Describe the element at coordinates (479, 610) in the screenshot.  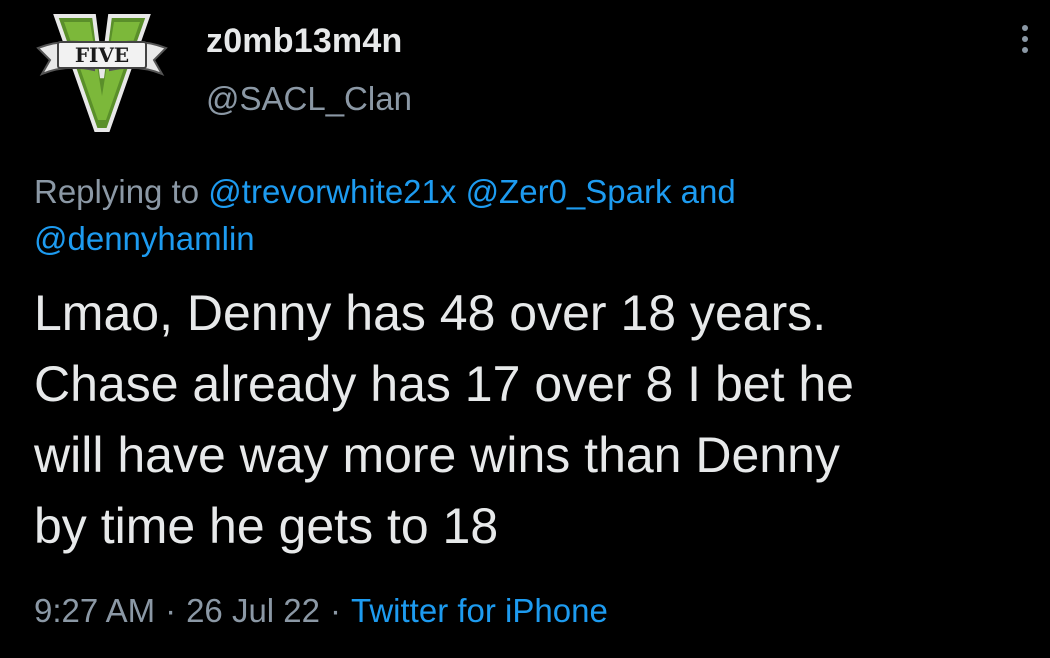
I see `tweet-source-link: Twitter for iPhone` at that location.